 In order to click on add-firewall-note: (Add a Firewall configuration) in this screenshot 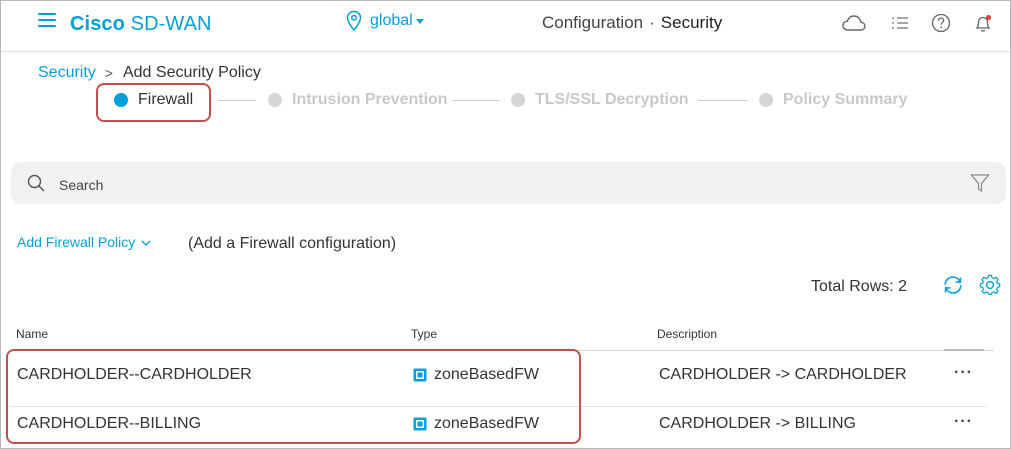, I will do `click(292, 243)`.